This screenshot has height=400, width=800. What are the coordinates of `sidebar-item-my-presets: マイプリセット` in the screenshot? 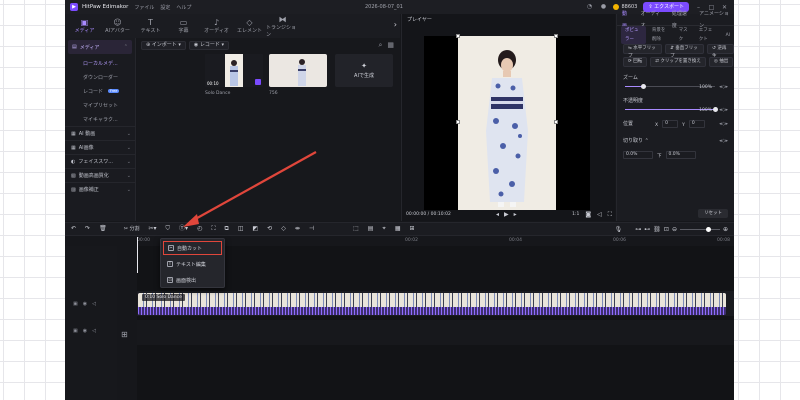 It's located at (100, 105).